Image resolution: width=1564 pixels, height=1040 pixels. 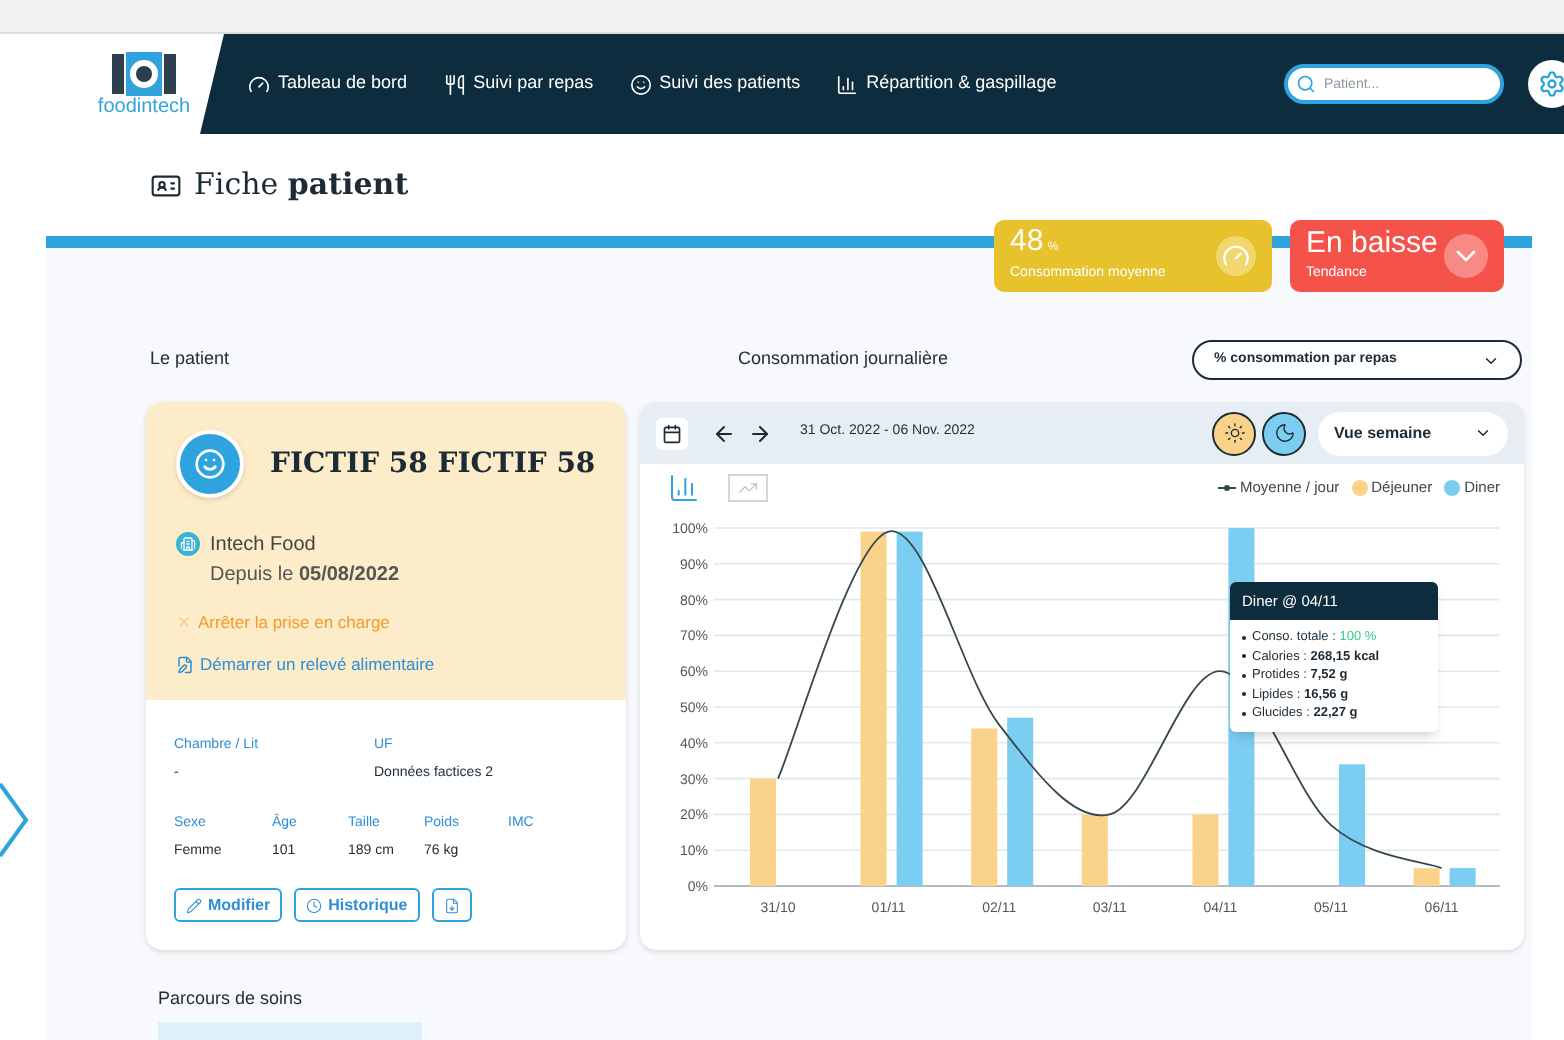 I want to click on logo-text: foodintech, so click(x=144, y=108).